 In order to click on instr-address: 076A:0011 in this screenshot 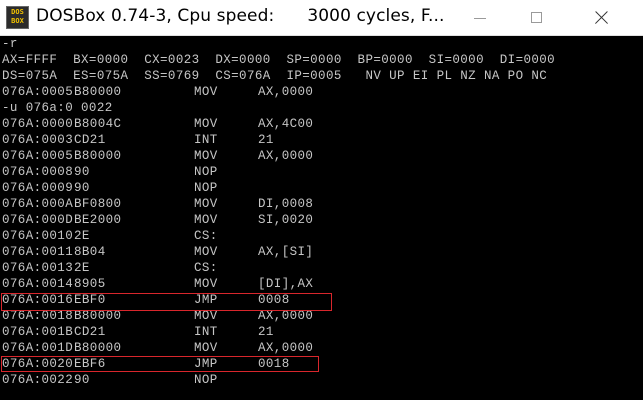, I will do `click(38, 252)`.